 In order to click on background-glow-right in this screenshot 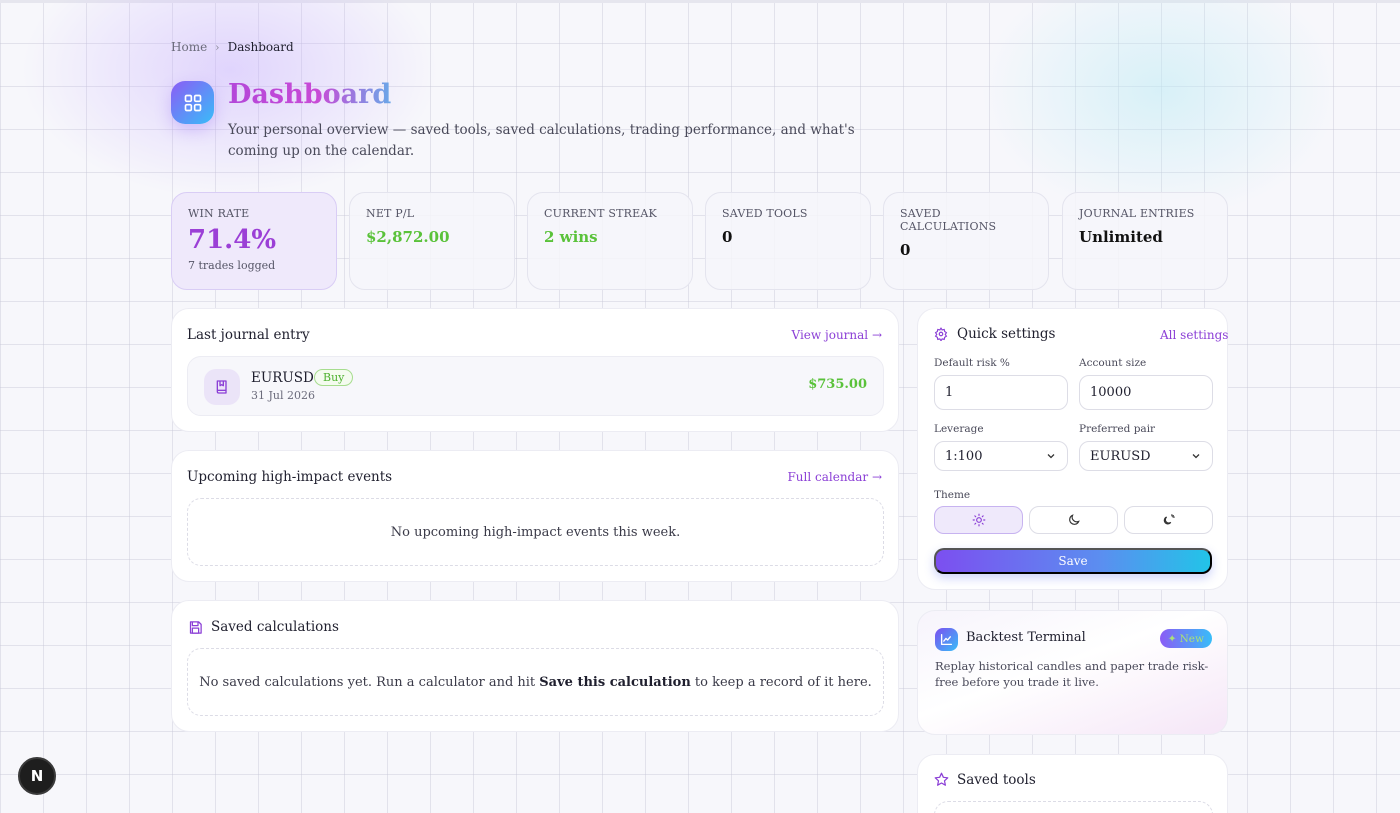, I will do `click(1160, 110)`.